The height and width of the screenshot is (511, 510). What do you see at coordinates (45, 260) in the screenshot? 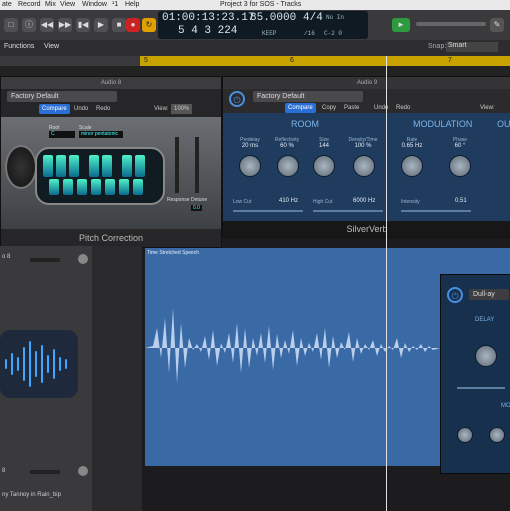
I see `track-volume-slider` at bounding box center [45, 260].